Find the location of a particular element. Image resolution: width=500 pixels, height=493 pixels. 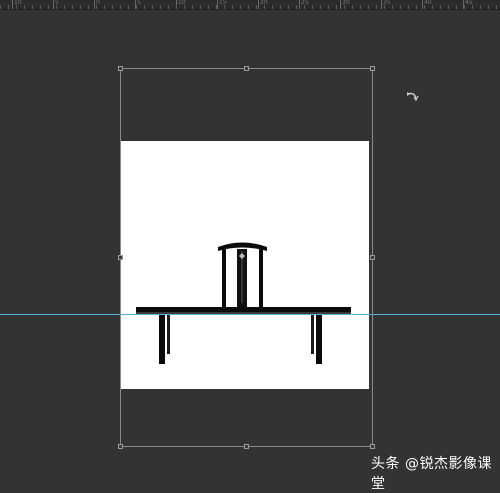

rotate-cursor-icon is located at coordinates (413, 97).